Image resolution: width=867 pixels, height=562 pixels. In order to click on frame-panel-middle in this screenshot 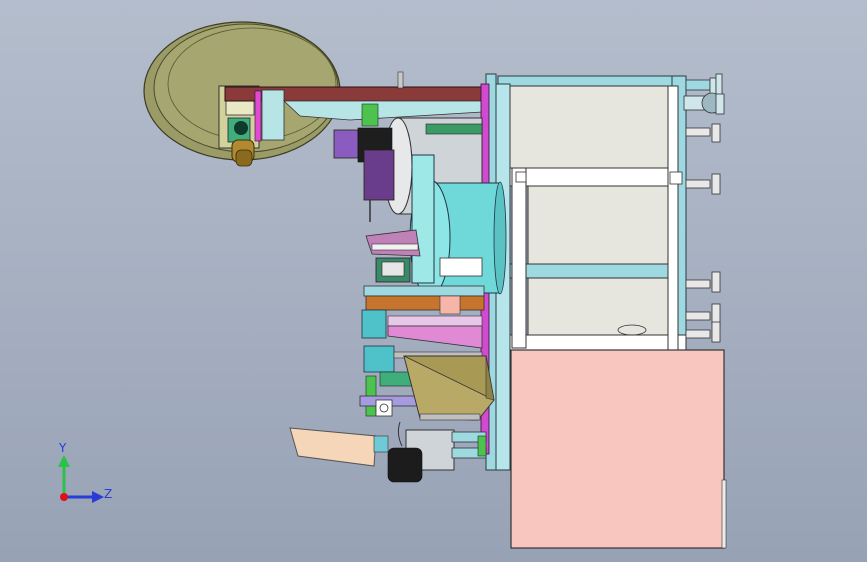, I will do `click(598, 225)`.